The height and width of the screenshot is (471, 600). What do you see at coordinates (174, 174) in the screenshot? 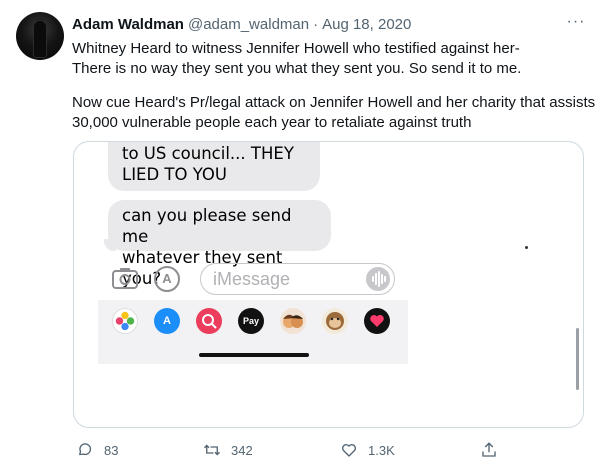
I see `message-line: LIED TO YOU` at bounding box center [174, 174].